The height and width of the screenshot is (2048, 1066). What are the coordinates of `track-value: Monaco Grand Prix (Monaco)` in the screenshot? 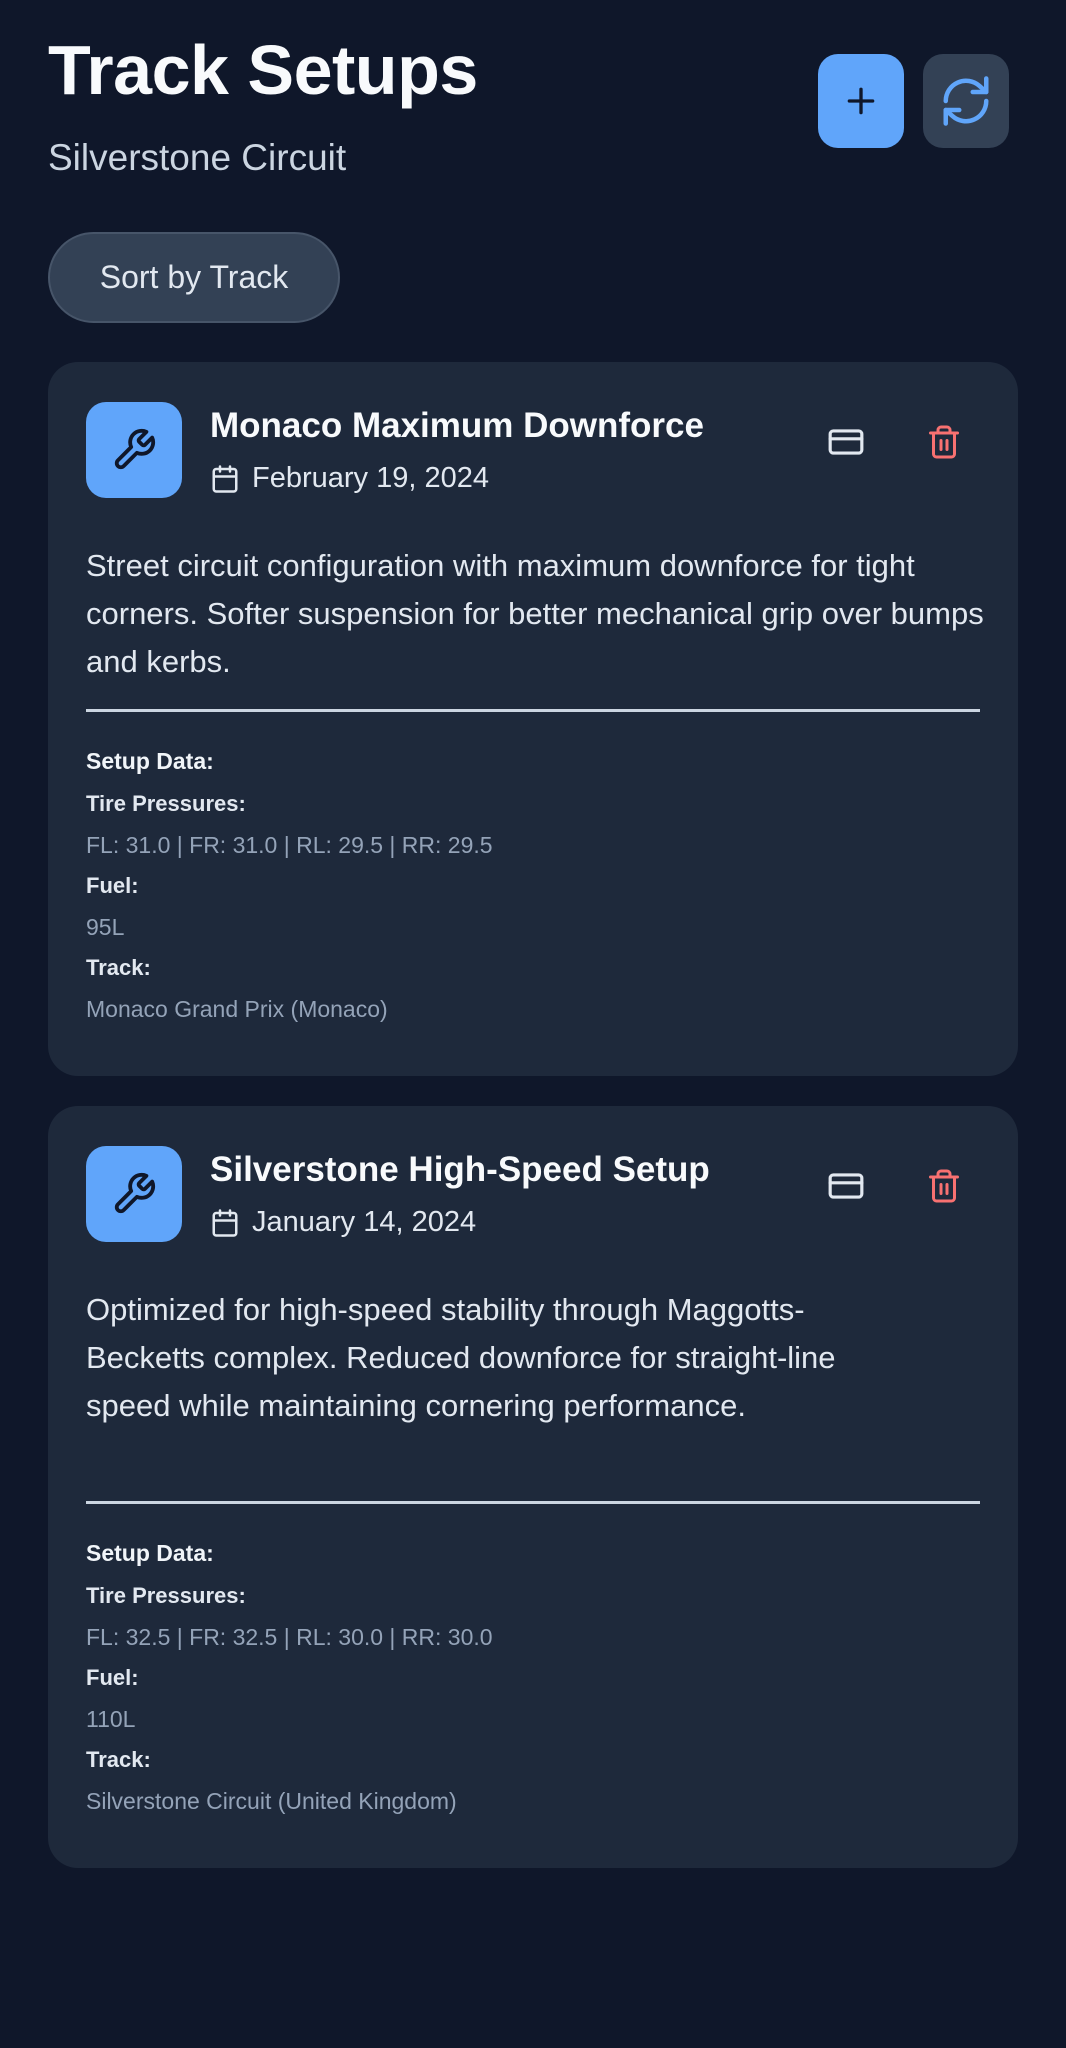 It's located at (237, 1009).